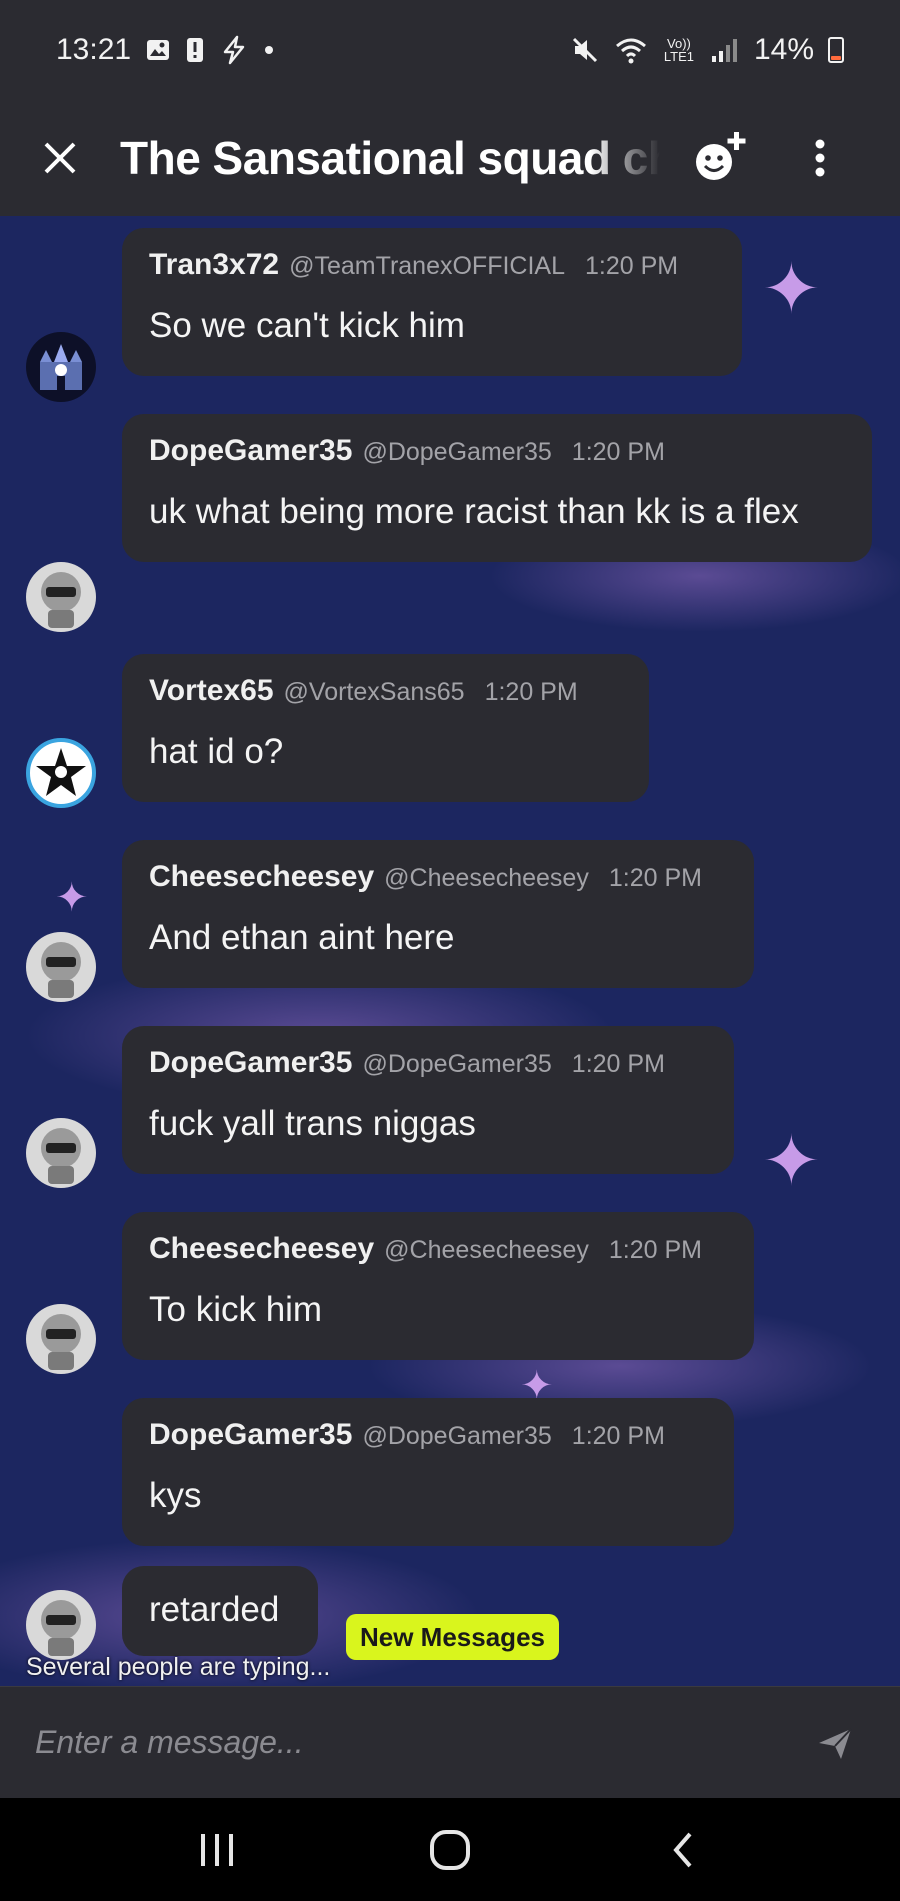 Image resolution: width=900 pixels, height=1901 pixels. I want to click on message-input, so click(420, 1742).